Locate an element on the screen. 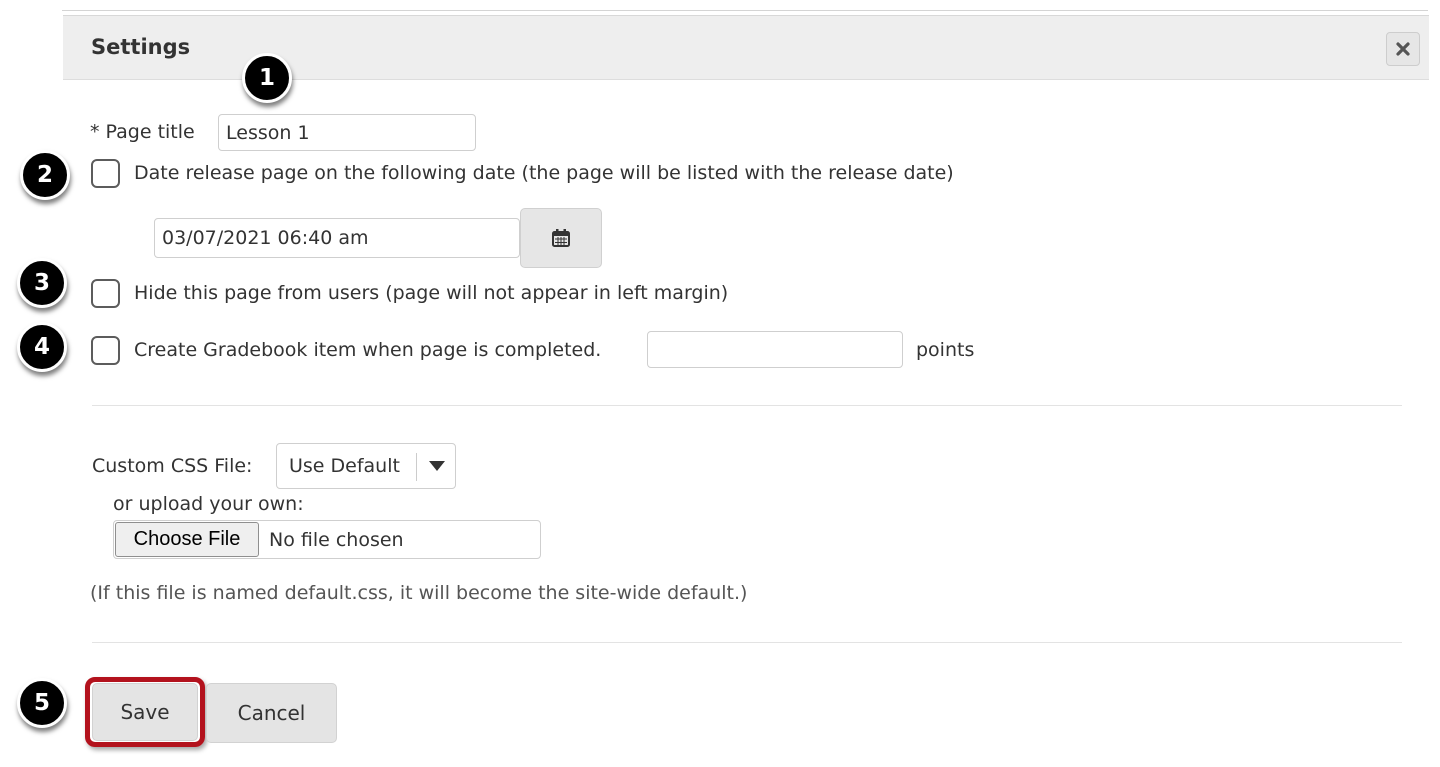 This screenshot has width=1440, height=767. release-date-input is located at coordinates (337, 238).